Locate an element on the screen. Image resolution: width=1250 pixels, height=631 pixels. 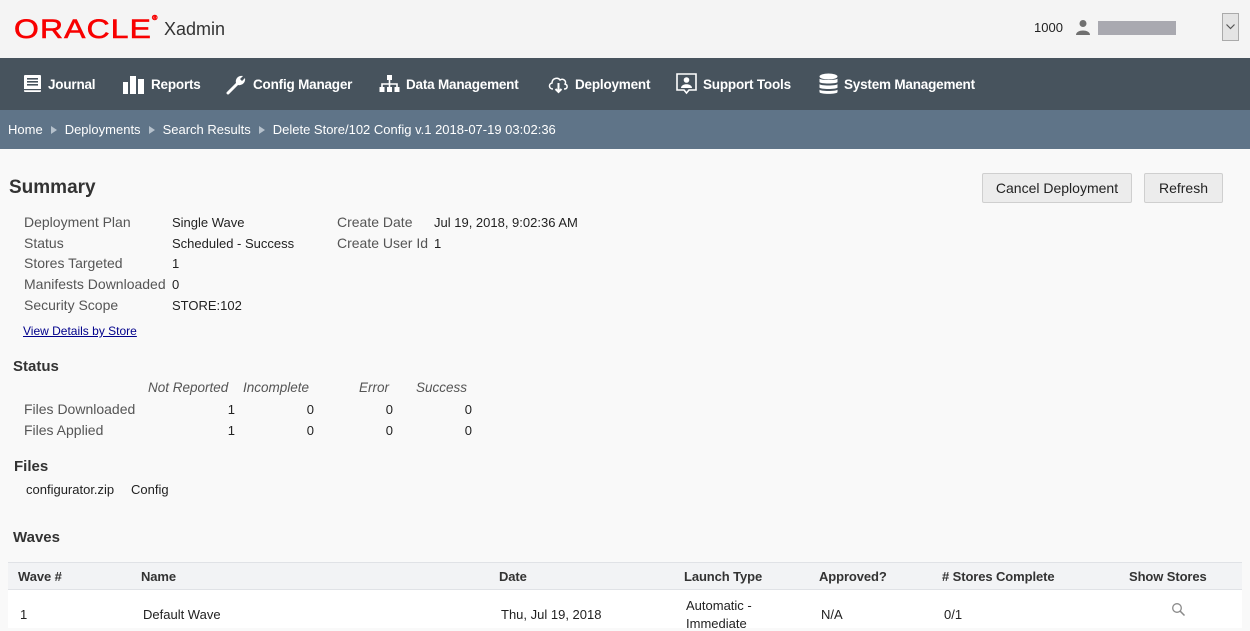
nav-support-tools-label: Support Tools is located at coordinates (747, 84).